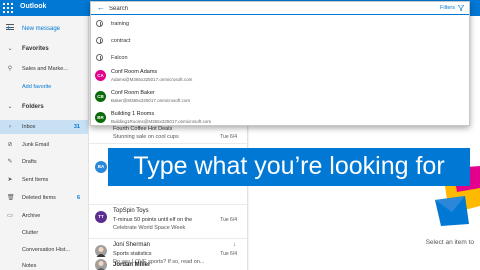  Describe the element at coordinates (10, 180) in the screenshot. I see `send-icon: ➤` at that location.